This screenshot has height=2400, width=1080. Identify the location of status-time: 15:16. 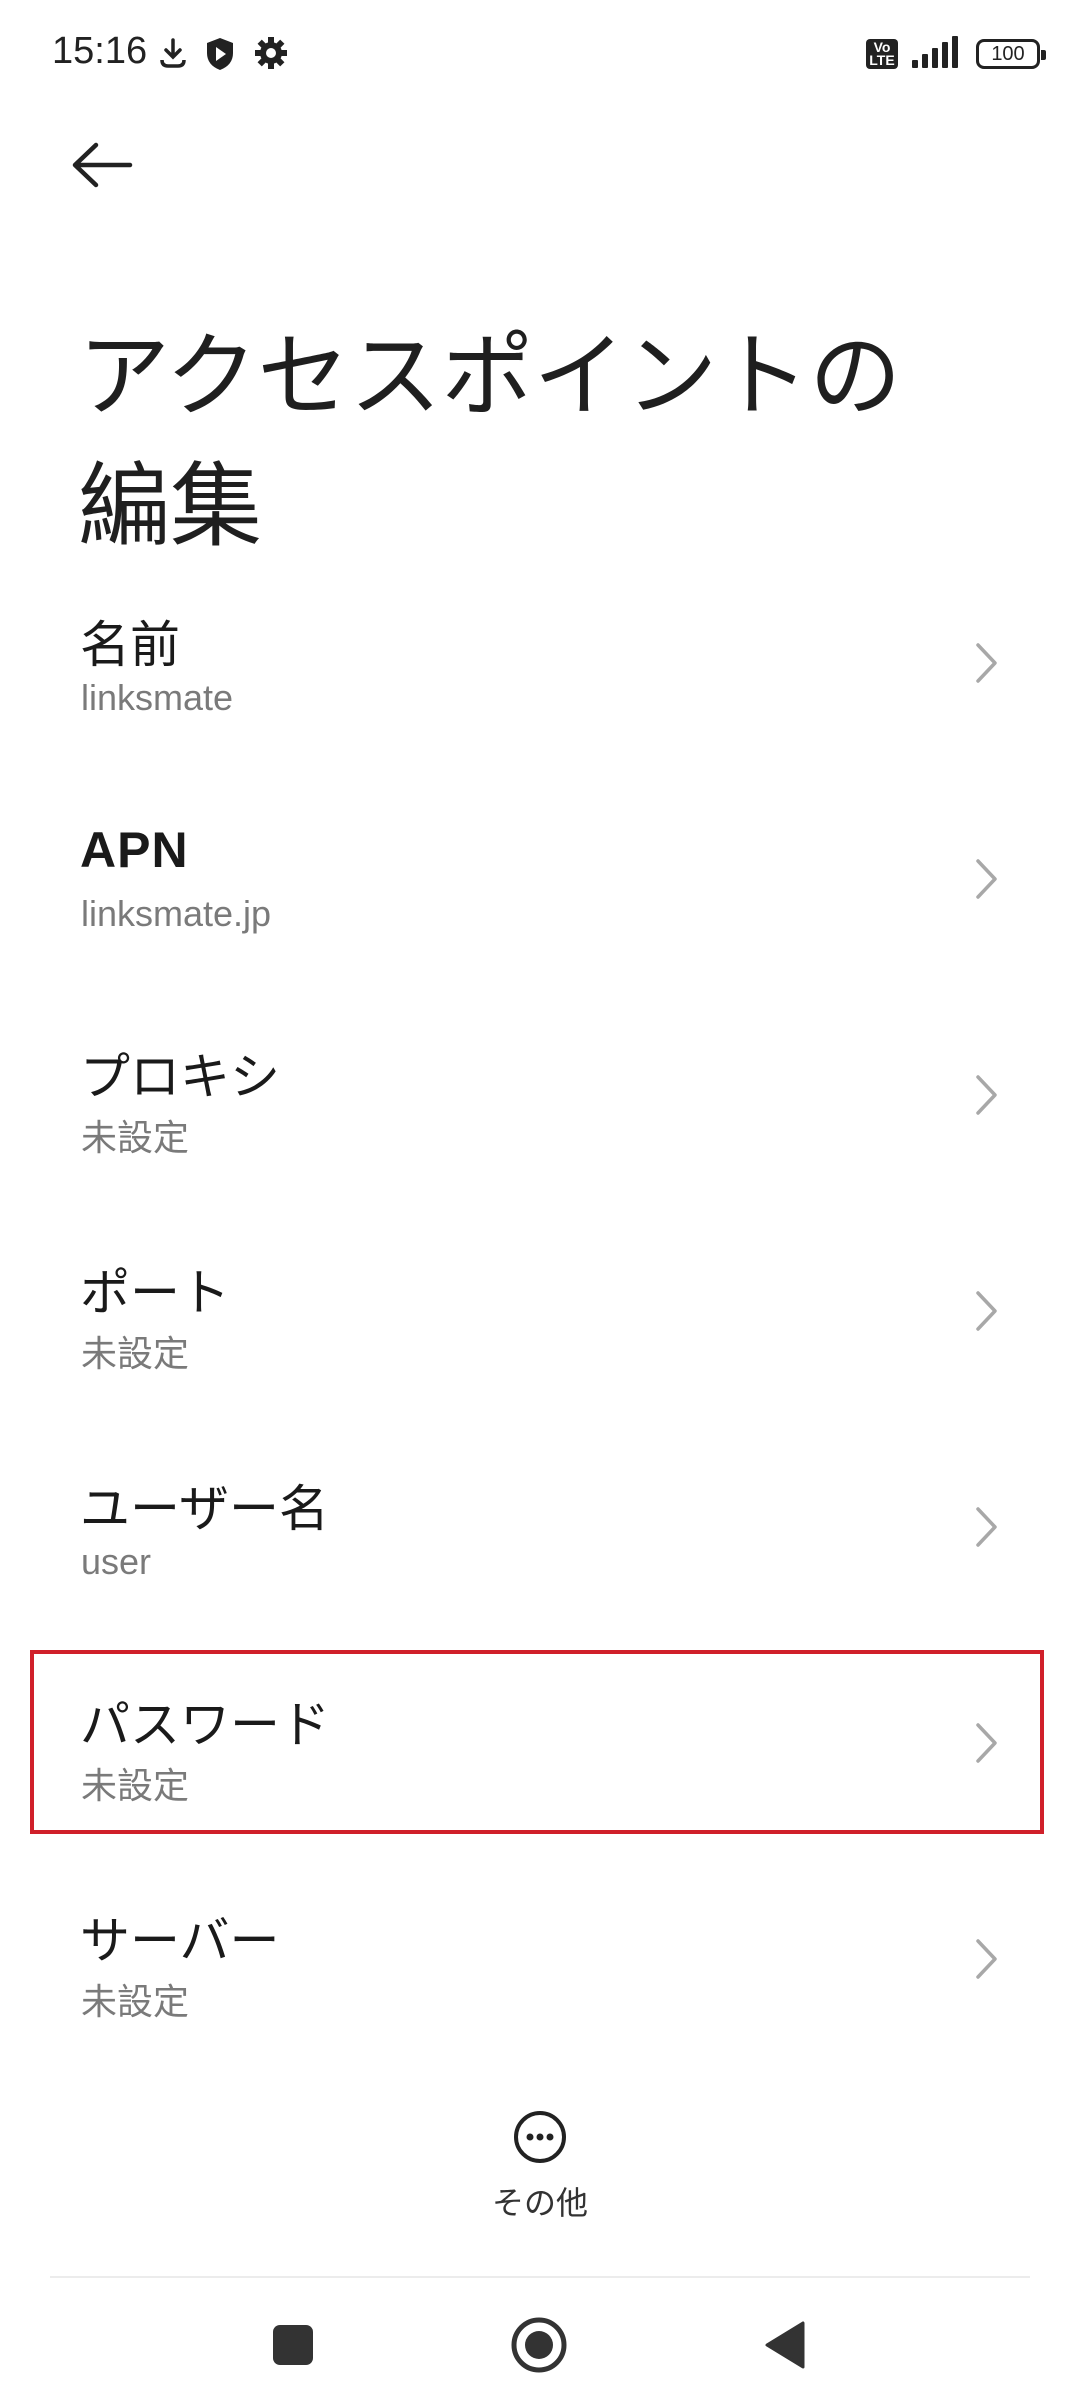
(100, 51).